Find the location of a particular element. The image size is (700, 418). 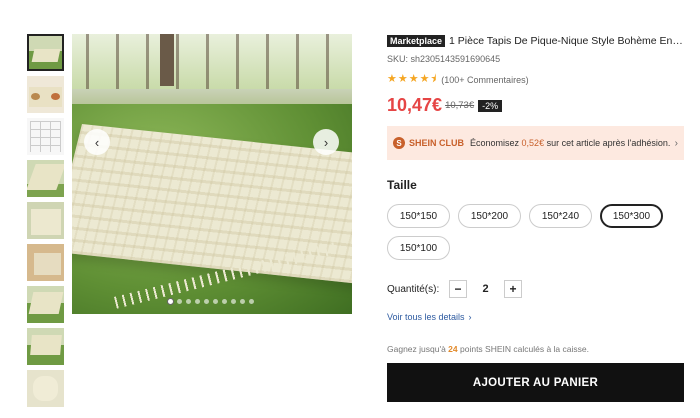

size-option: 150*200 is located at coordinates (489, 216).